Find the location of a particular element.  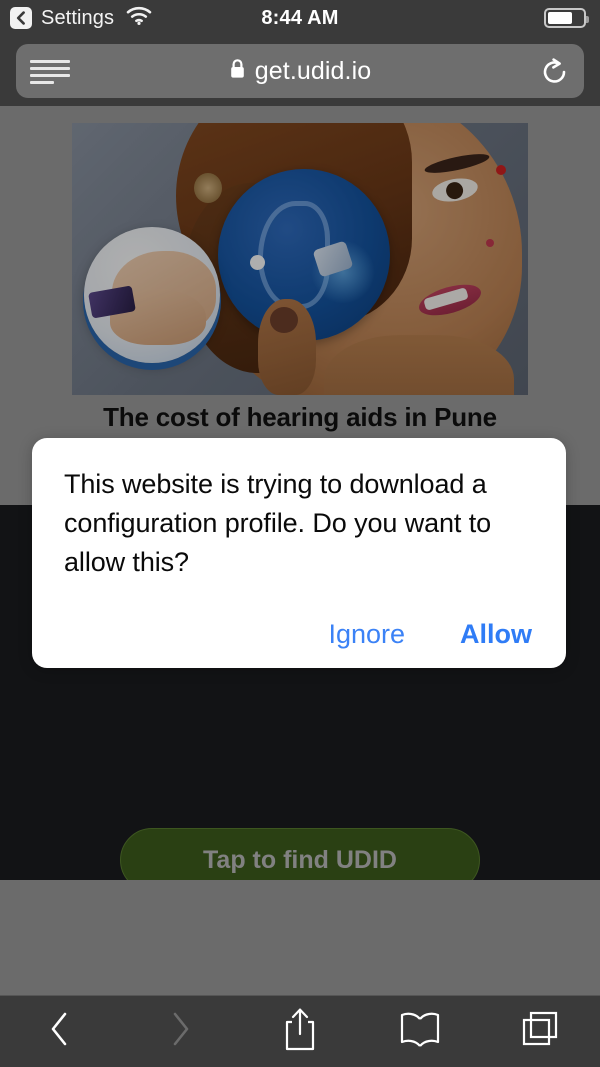

tabs-icon is located at coordinates (540, 1031).